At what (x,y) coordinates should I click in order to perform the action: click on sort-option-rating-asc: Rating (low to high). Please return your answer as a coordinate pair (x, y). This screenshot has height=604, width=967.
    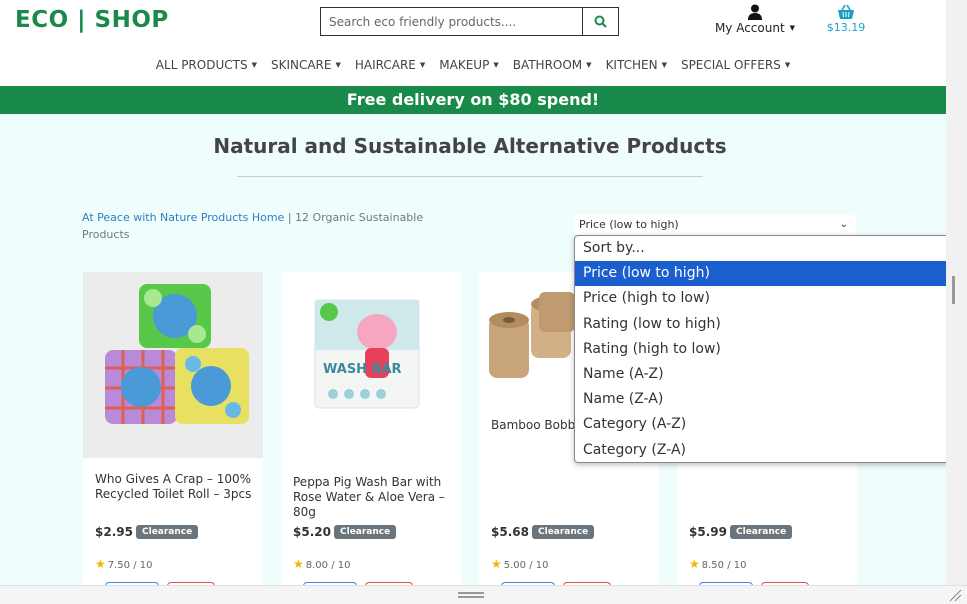
    Looking at the image, I should click on (760, 324).